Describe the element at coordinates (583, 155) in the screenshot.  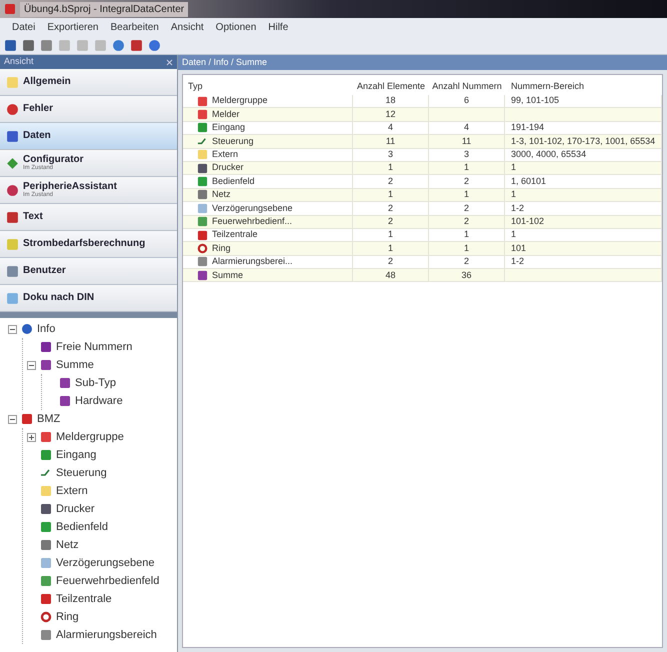
I see `table-cell: 3000, 4000, 65534` at that location.